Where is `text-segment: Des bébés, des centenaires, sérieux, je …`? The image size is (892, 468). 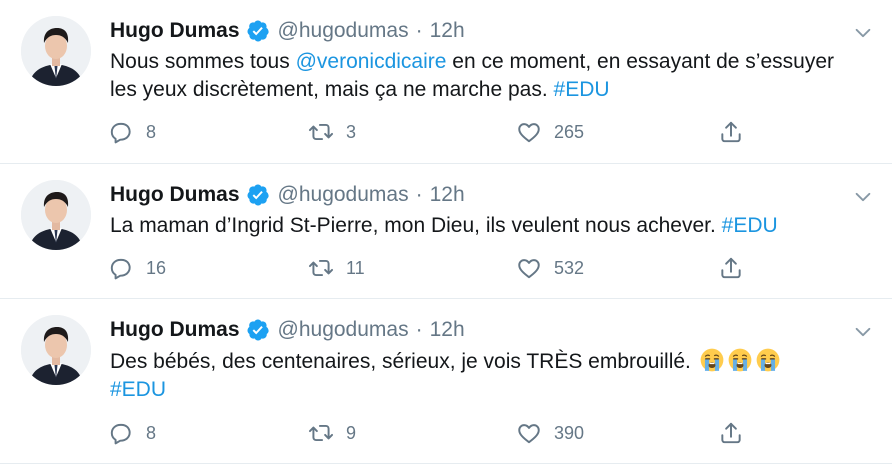 text-segment: Des bébés, des centenaires, sérieux, je … is located at coordinates (403, 361).